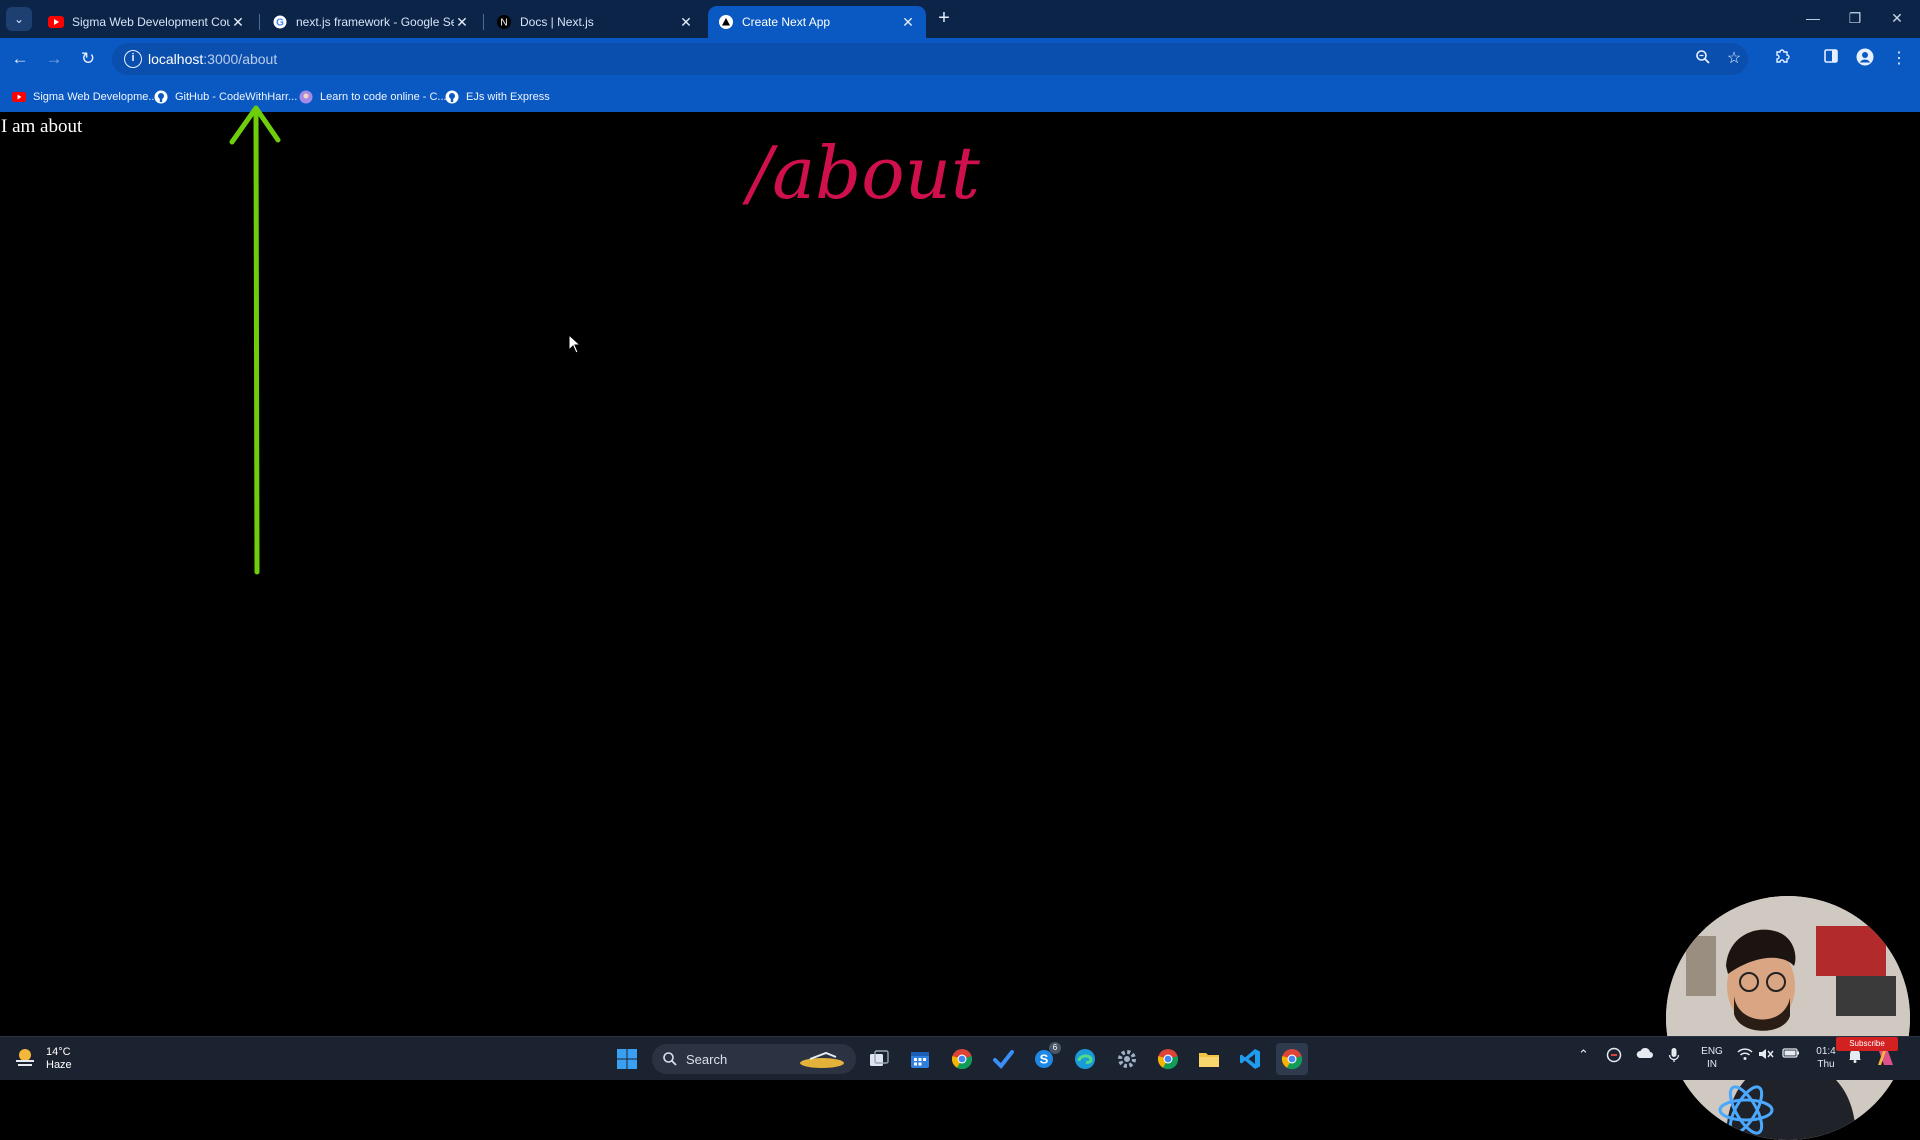 The width and height of the screenshot is (1920, 1140). What do you see at coordinates (920, 1059) in the screenshot?
I see `calendar-app-icon` at bounding box center [920, 1059].